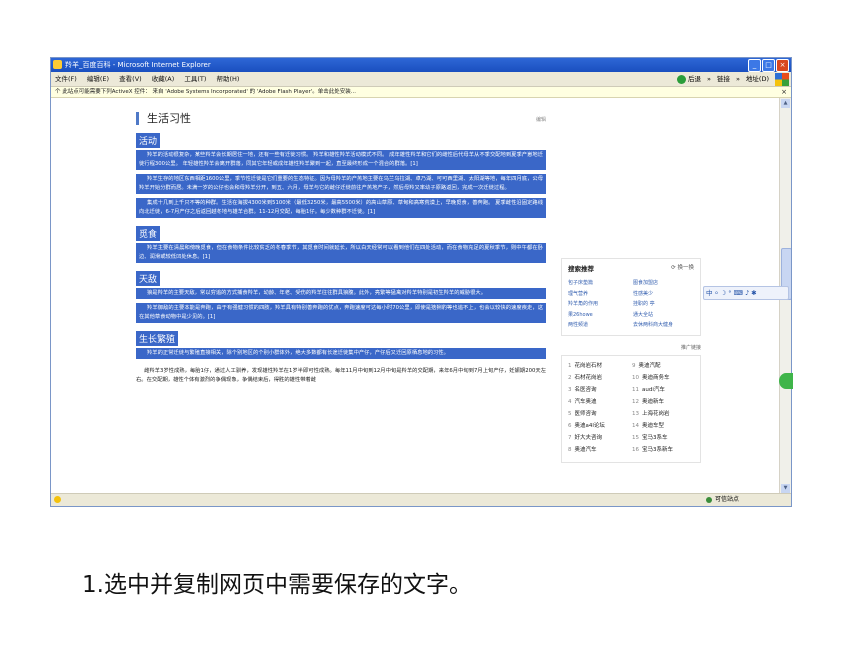 Image resolution: width=860 pixels, height=645 pixels. I want to click on maximize-button: □, so click(768, 65).